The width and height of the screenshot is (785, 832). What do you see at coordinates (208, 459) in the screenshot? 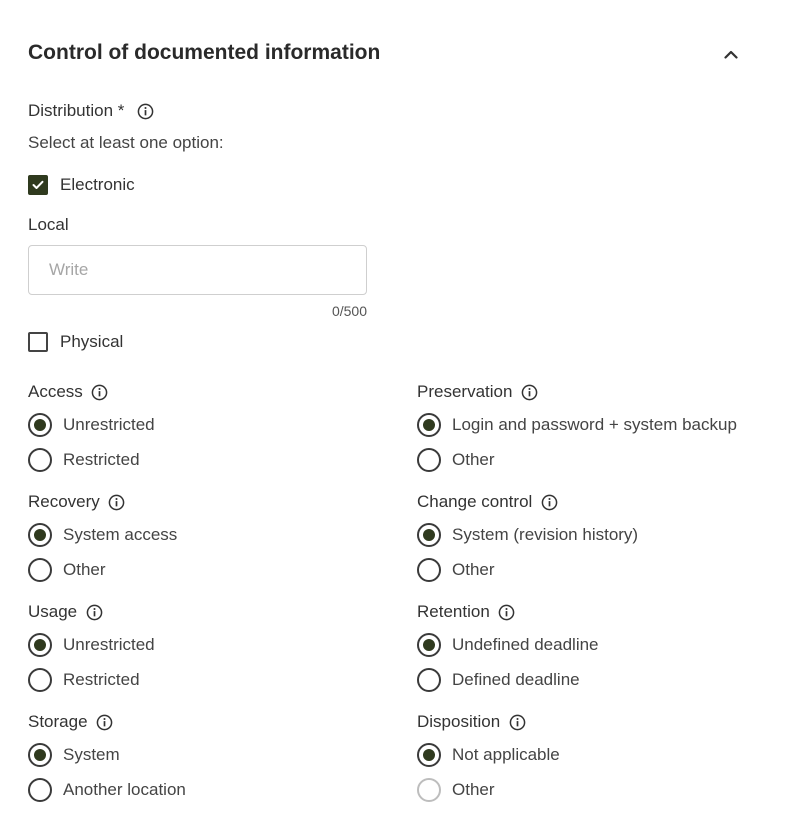
I see `access-option-restricted: Restricted` at bounding box center [208, 459].